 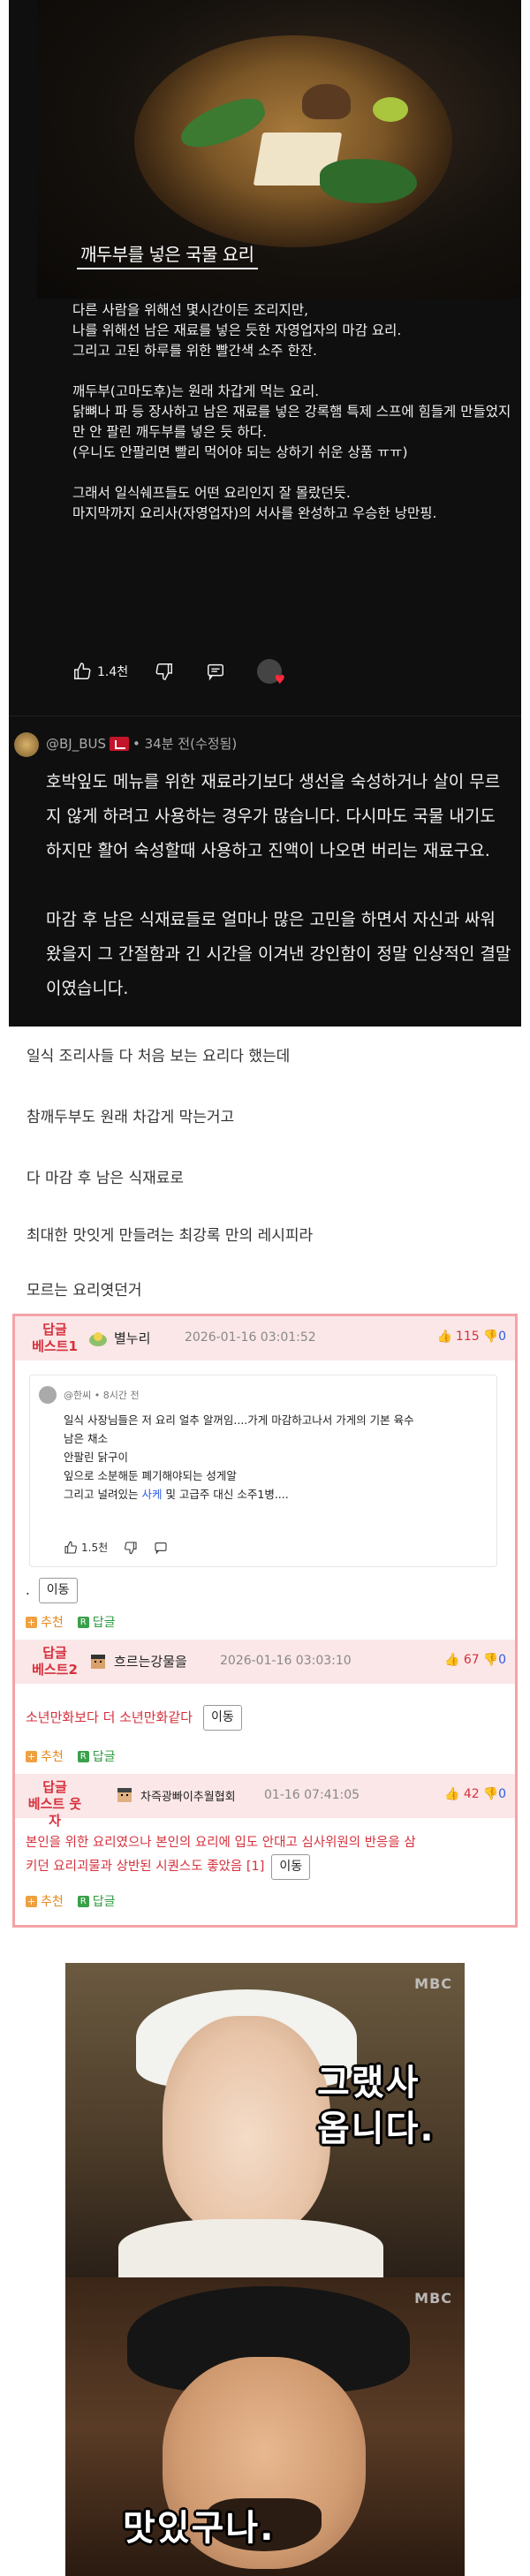 What do you see at coordinates (142, 744) in the screenshot?
I see `comment-header: @BJ_BUS • 34분 전(수정됨)` at bounding box center [142, 744].